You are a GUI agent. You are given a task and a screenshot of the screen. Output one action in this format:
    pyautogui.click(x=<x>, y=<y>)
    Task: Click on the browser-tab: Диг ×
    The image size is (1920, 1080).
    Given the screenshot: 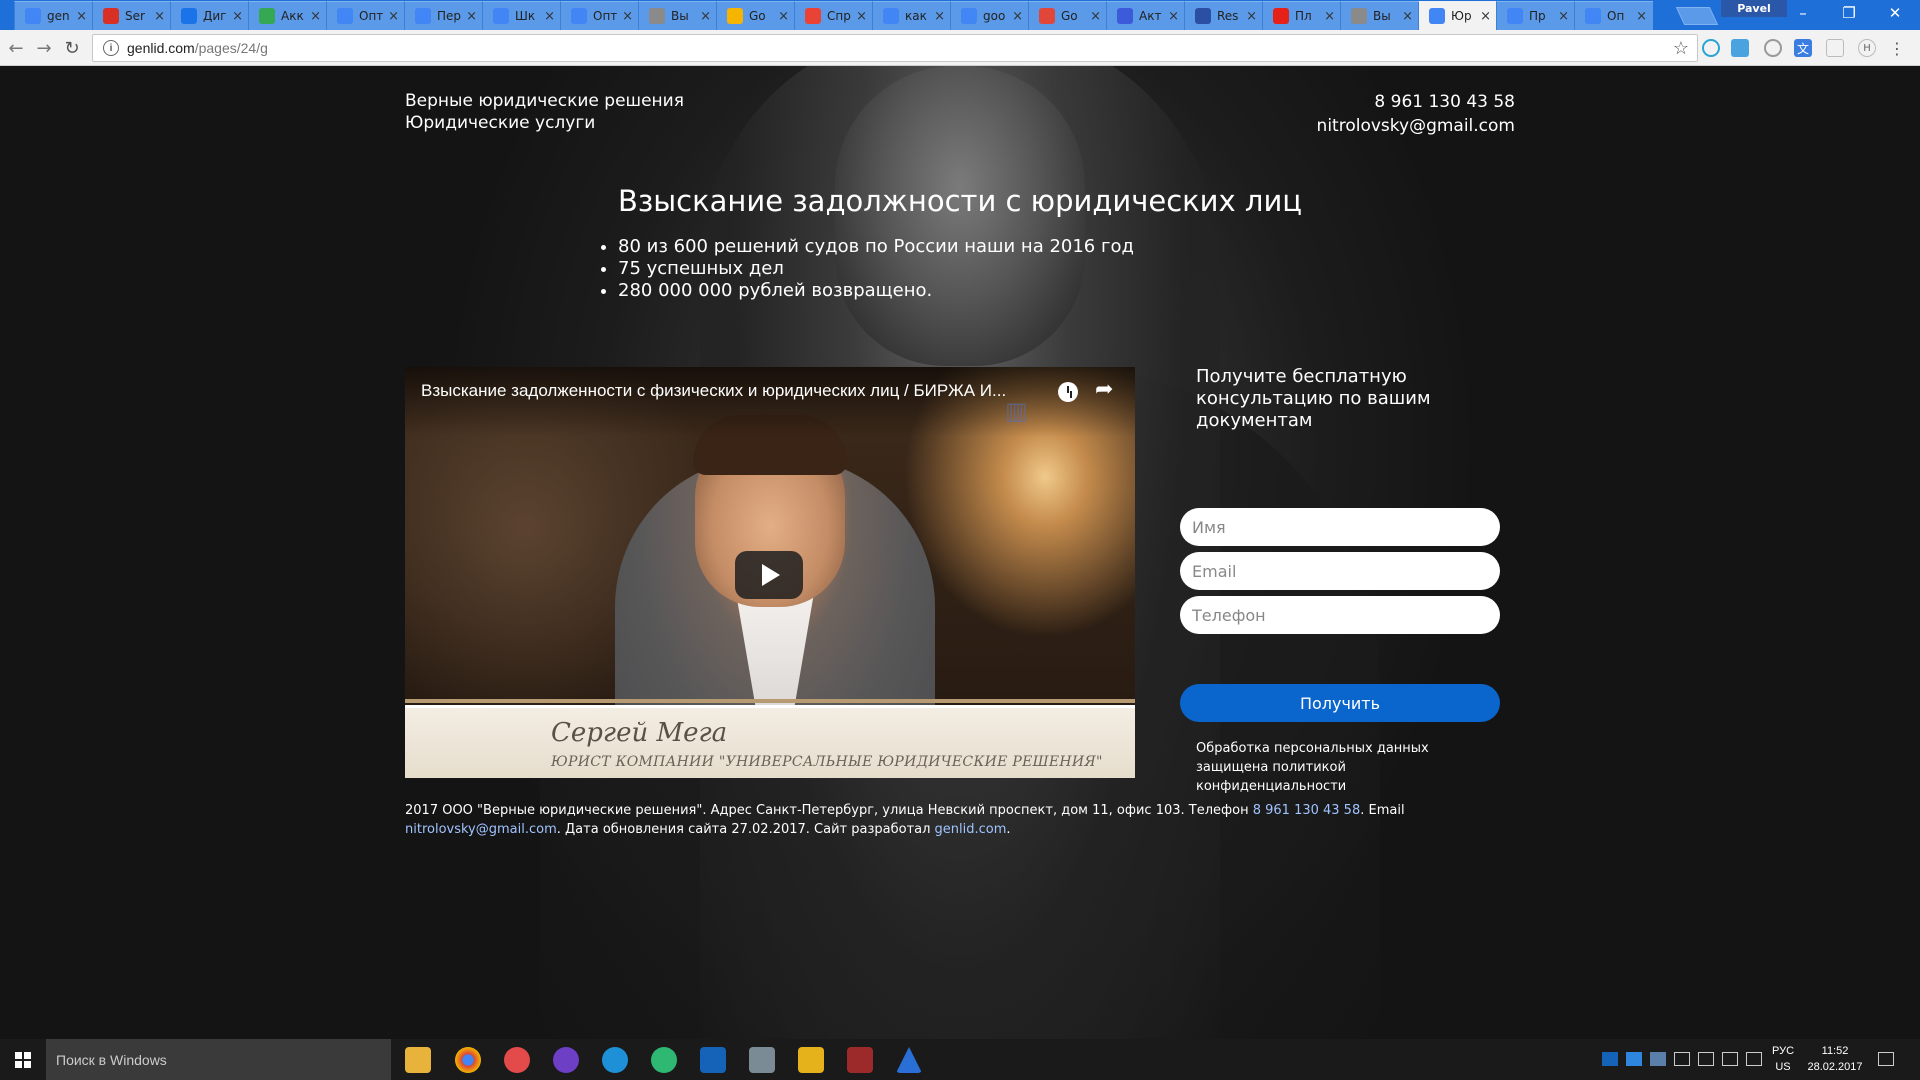 What is the action you would take?
    pyautogui.click(x=209, y=15)
    